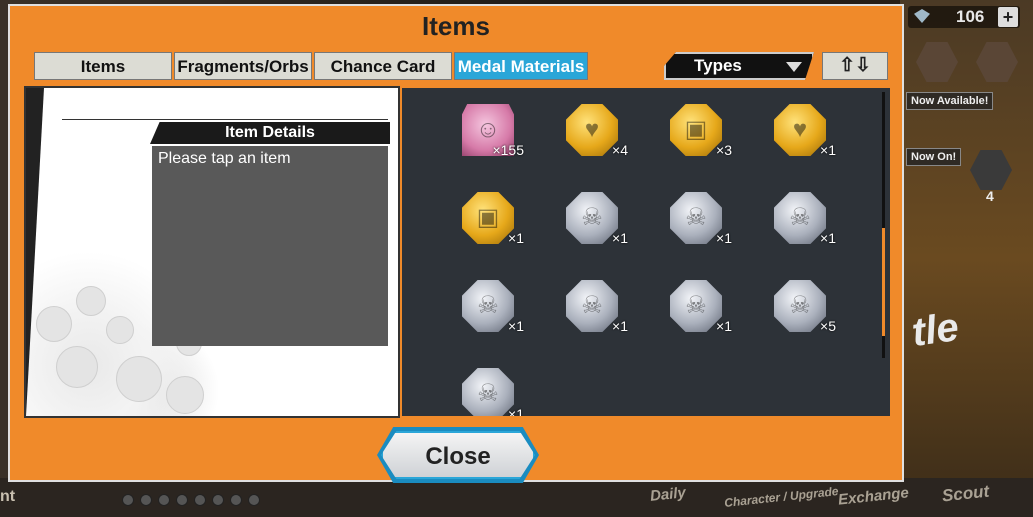 The image size is (1033, 517). What do you see at coordinates (243, 66) in the screenshot?
I see `tab-fragments-orbs: Fragments/Orbs` at bounding box center [243, 66].